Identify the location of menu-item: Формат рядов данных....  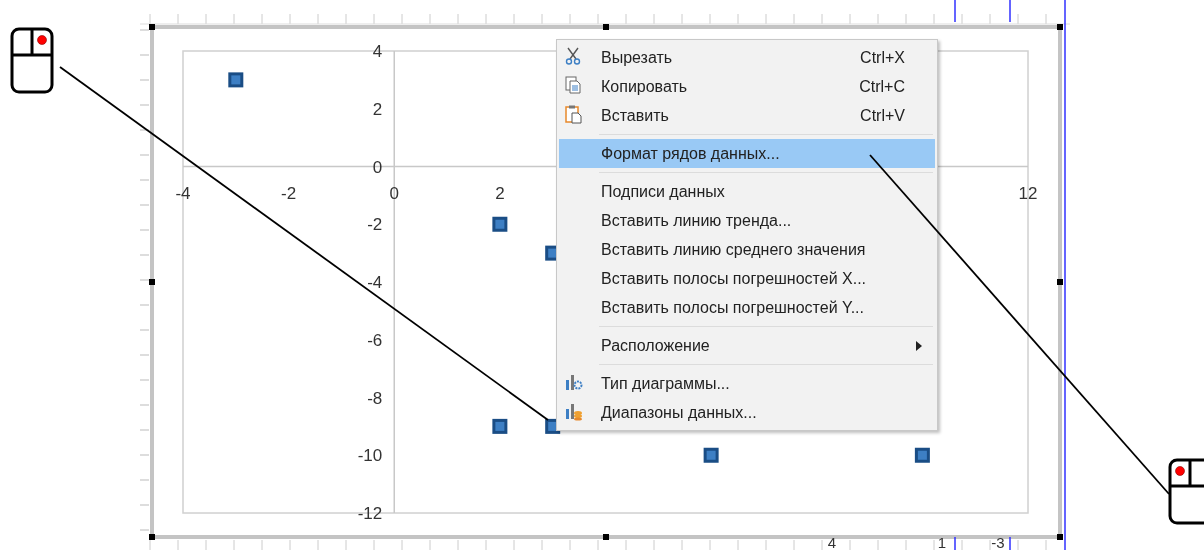
(747, 153).